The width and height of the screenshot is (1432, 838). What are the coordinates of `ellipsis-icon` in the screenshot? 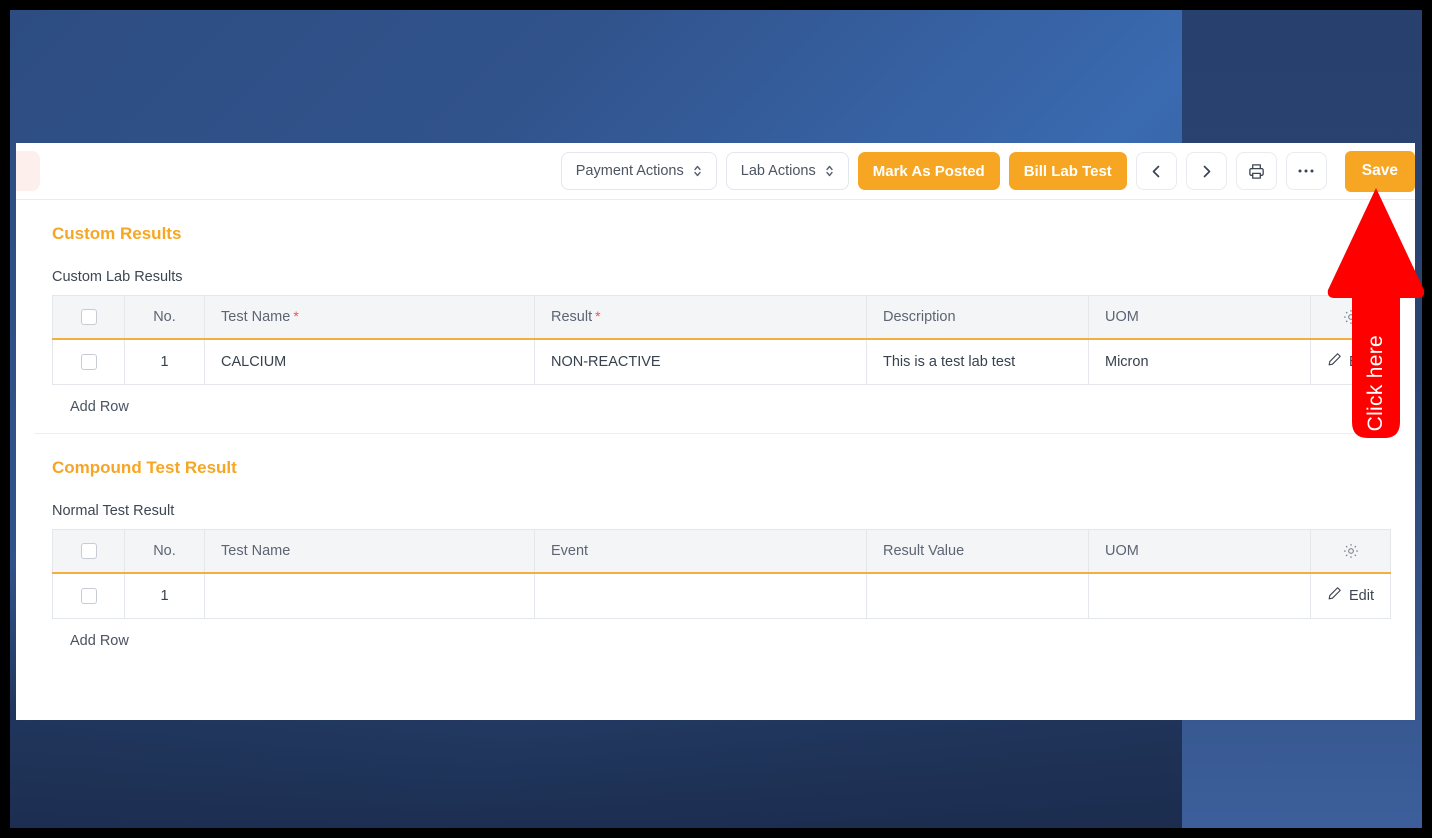 It's located at (1306, 171).